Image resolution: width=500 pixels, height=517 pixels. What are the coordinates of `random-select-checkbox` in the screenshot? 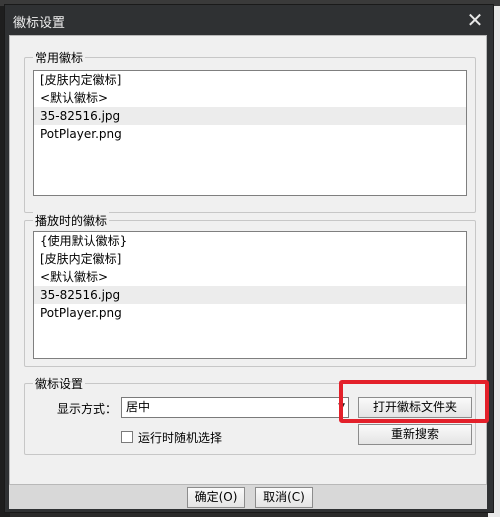 It's located at (127, 437).